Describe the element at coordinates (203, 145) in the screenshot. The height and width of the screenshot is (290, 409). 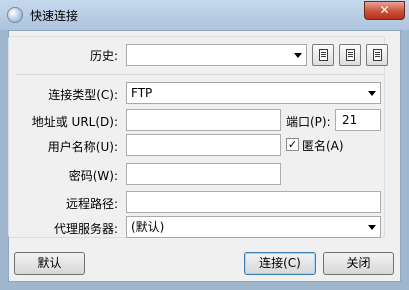
I see `username-input` at that location.